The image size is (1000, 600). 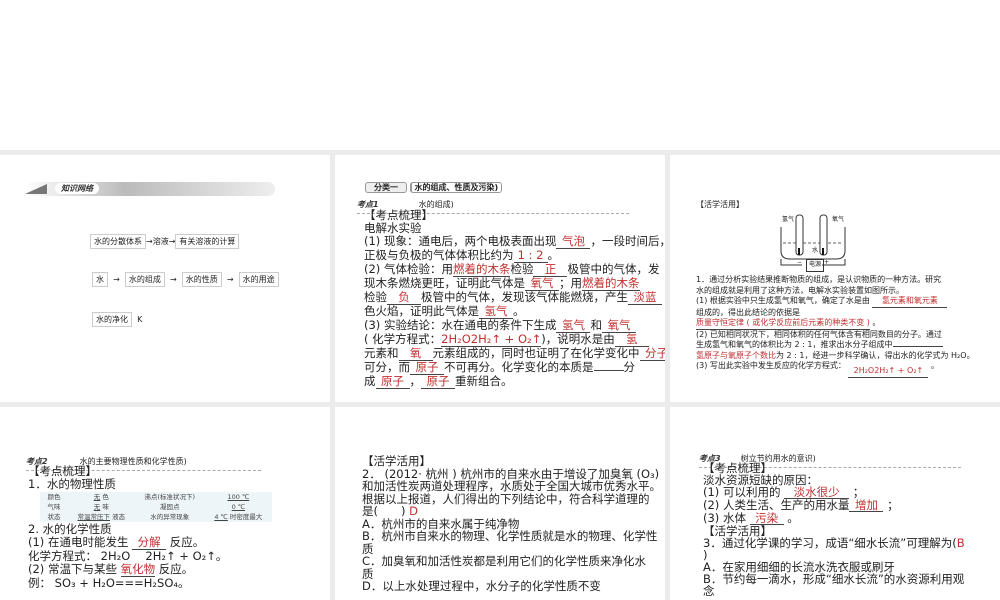 What do you see at coordinates (709, 591) in the screenshot?
I see `option-b-cont: 念` at bounding box center [709, 591].